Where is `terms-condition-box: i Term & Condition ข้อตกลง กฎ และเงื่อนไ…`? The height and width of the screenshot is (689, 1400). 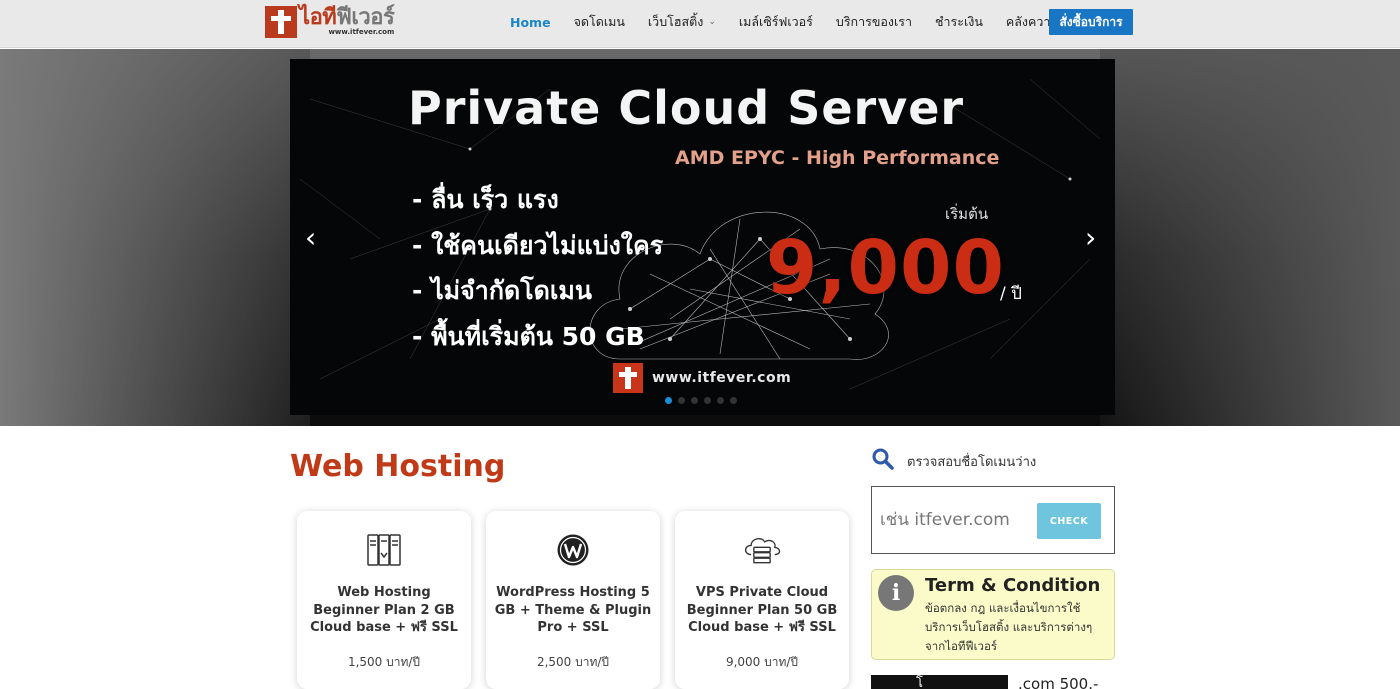 terms-condition-box: i Term & Condition ข้อตกลง กฎ และเงื่อนไ… is located at coordinates (993, 614).